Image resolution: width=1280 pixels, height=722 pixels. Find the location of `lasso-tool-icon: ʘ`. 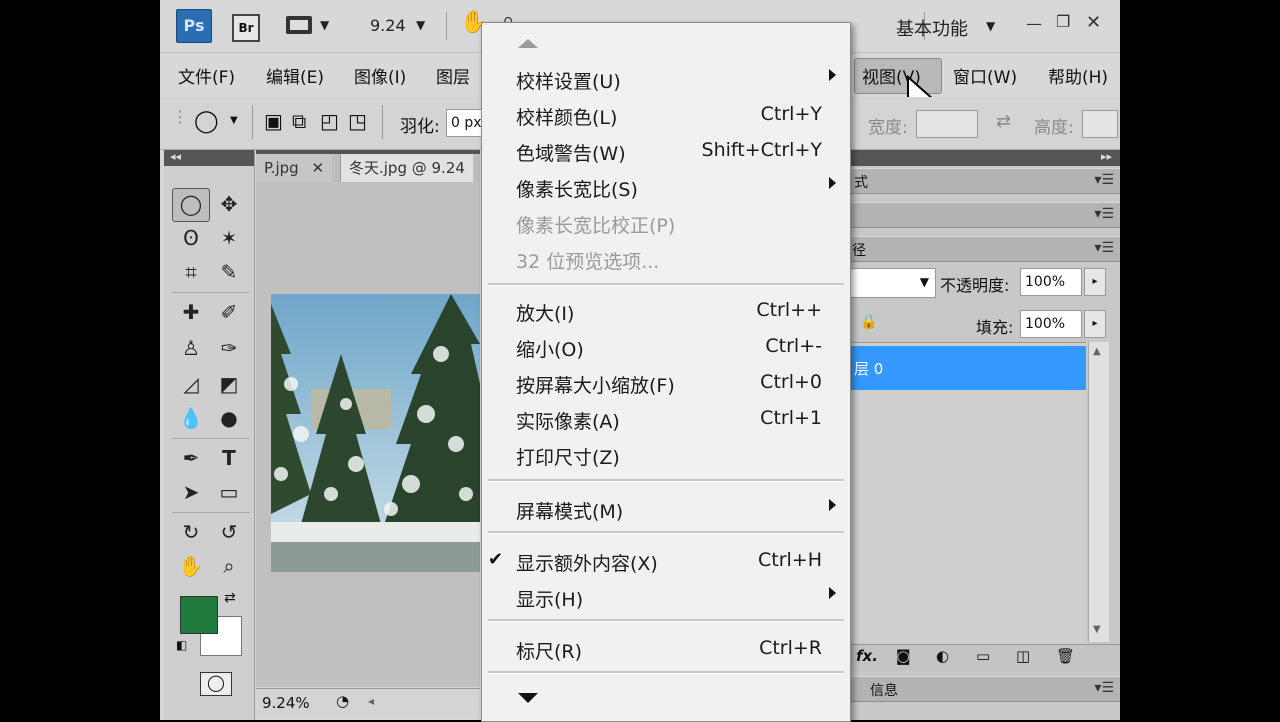

lasso-tool-icon: ʘ is located at coordinates (191, 238).